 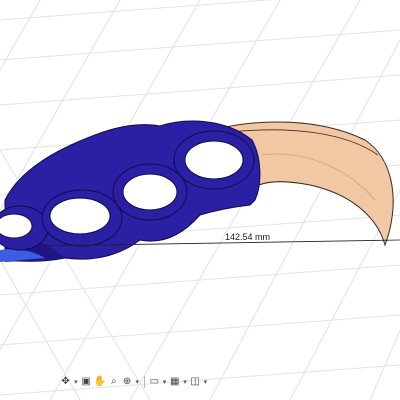 I want to click on viewports-caret: ▾, so click(x=205, y=382).